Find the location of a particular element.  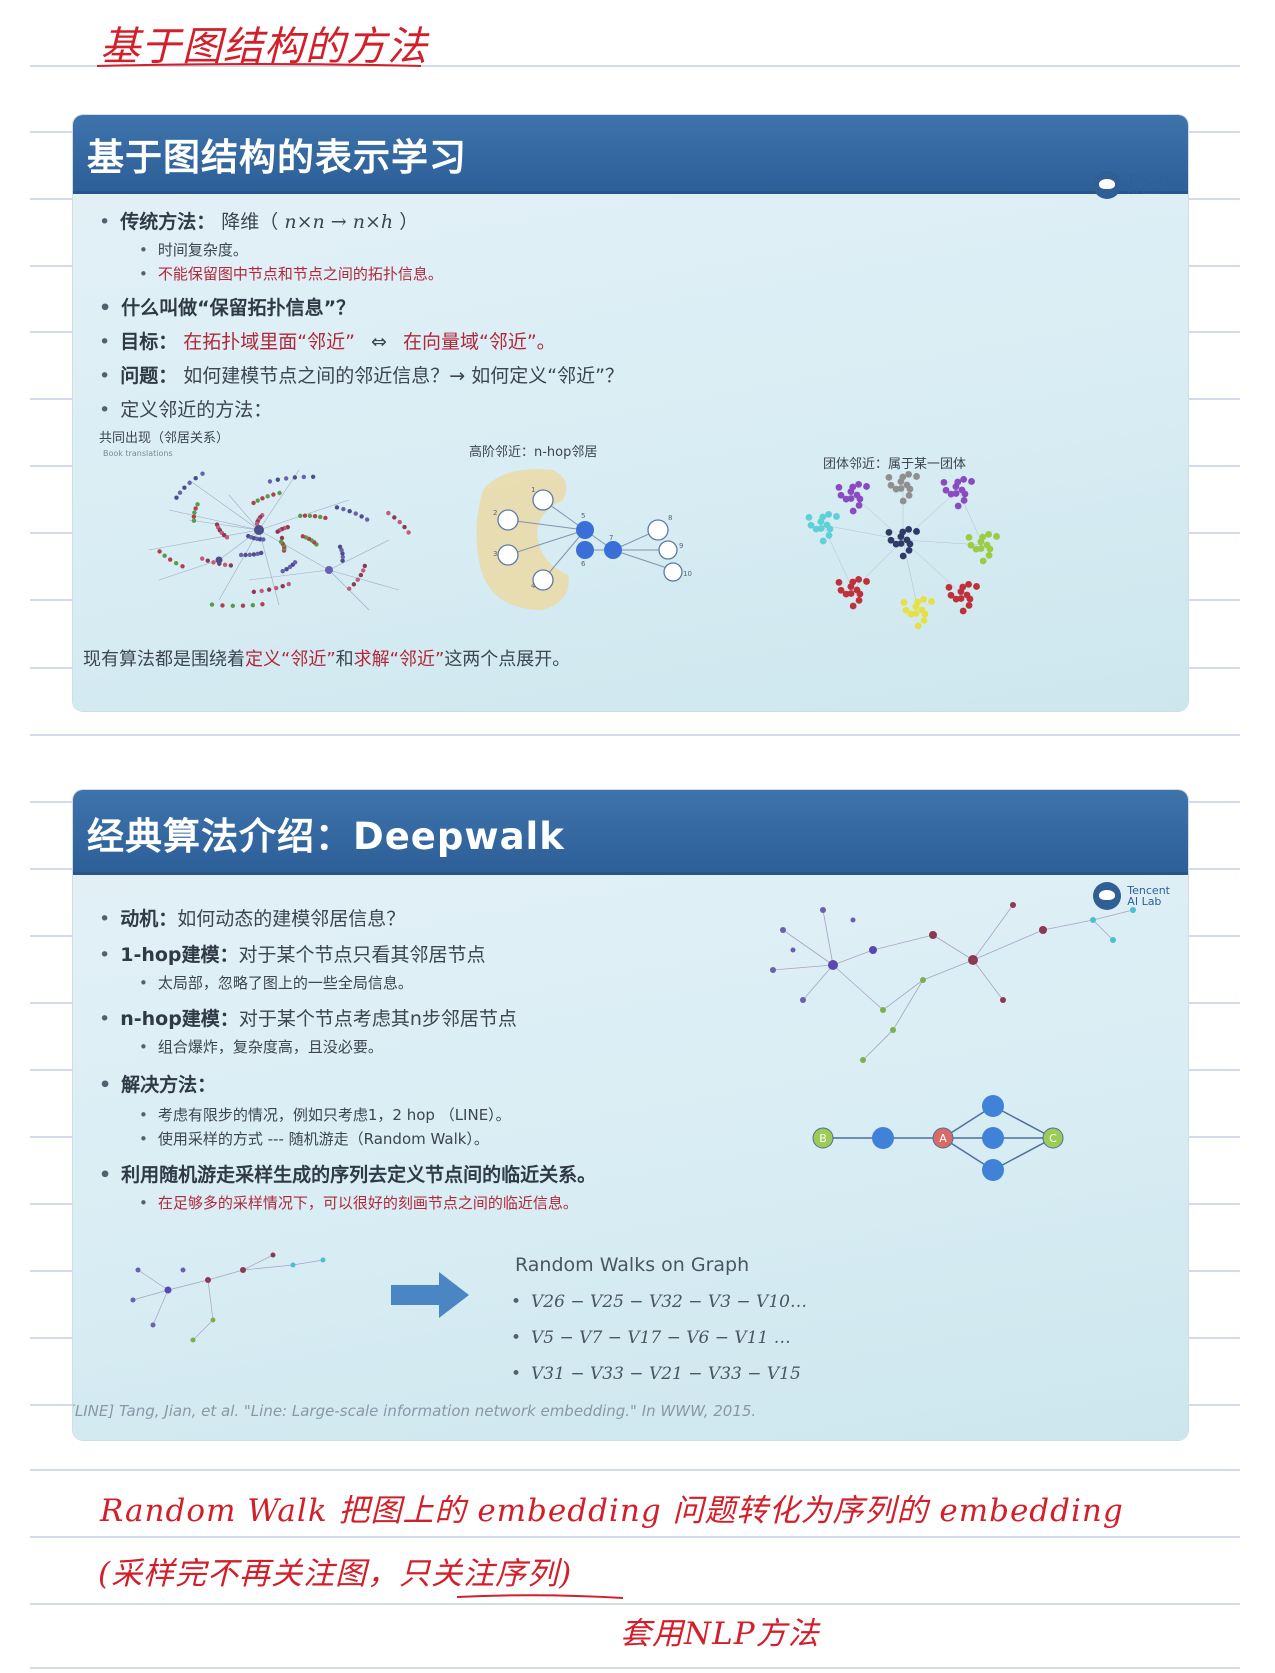

nhop-node-4: 4 is located at coordinates (533, 586).